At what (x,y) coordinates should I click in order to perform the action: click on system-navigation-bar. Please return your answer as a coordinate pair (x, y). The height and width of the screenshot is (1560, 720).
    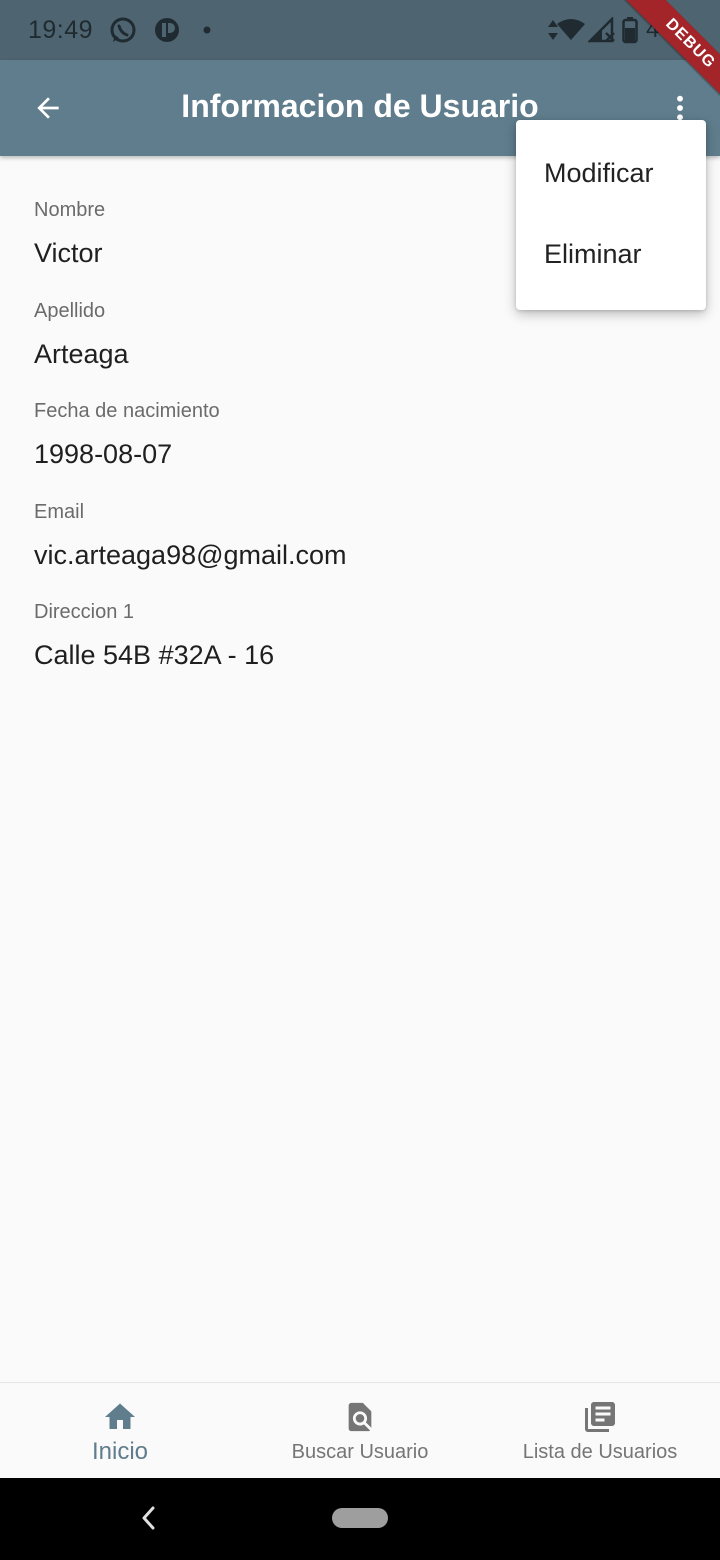
    Looking at the image, I should click on (360, 1519).